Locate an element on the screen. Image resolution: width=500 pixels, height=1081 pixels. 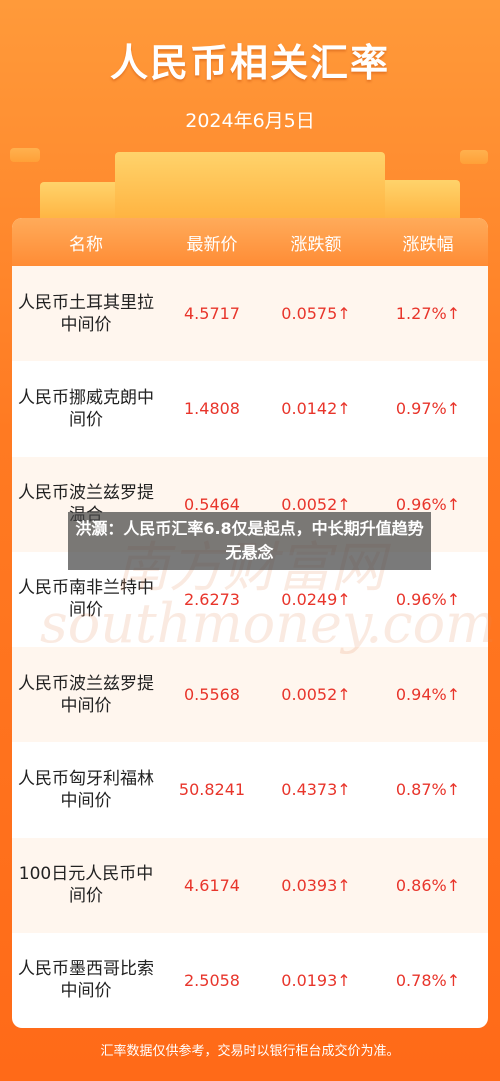
change-amount: 0.4373↑ is located at coordinates (316, 790).